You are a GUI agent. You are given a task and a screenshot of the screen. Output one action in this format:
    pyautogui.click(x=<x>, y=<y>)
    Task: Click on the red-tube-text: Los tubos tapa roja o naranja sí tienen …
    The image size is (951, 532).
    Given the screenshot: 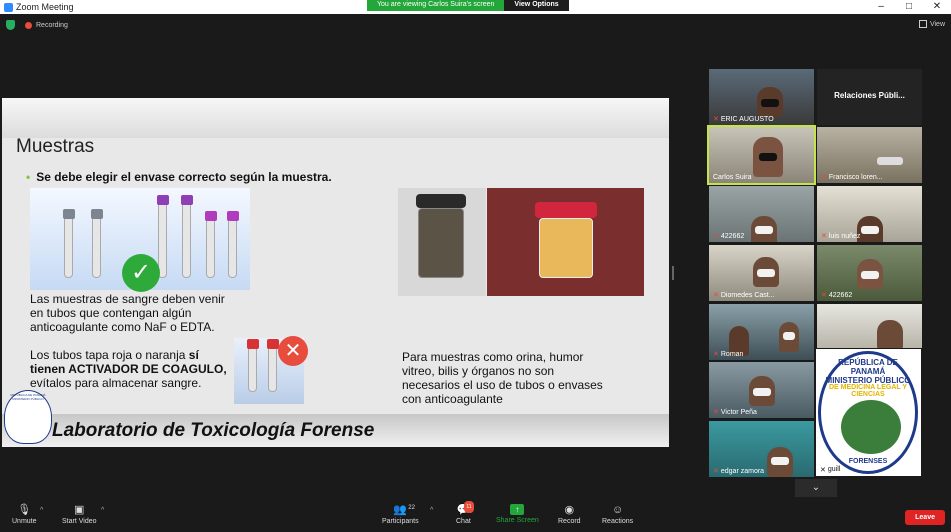 What is the action you would take?
    pyautogui.click(x=128, y=369)
    